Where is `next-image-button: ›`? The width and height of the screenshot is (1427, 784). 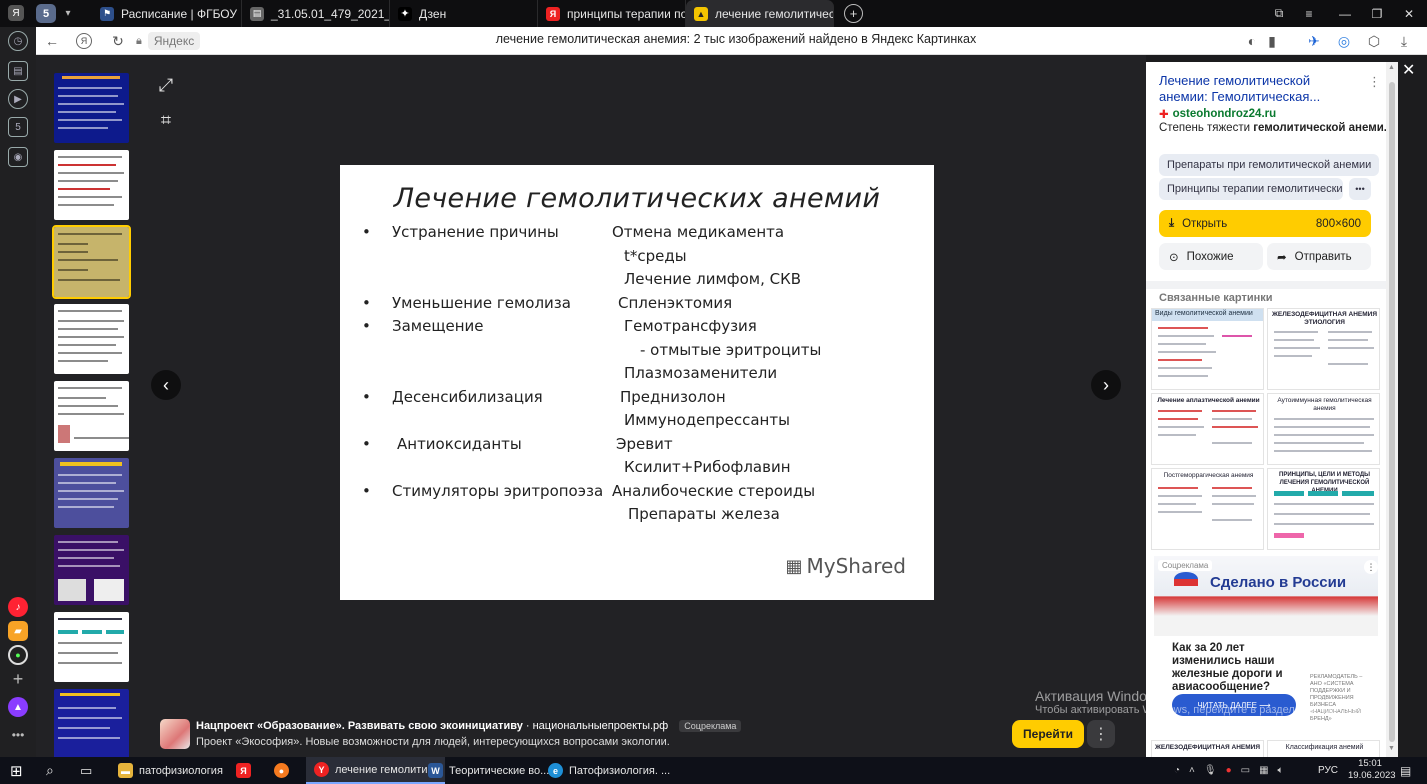
next-image-button: › is located at coordinates (1106, 385).